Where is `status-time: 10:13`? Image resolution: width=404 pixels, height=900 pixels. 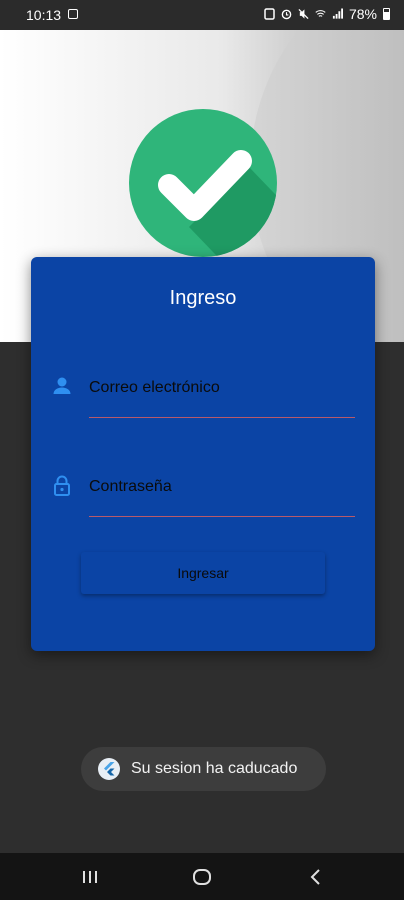
status-time: 10:13 is located at coordinates (44, 15).